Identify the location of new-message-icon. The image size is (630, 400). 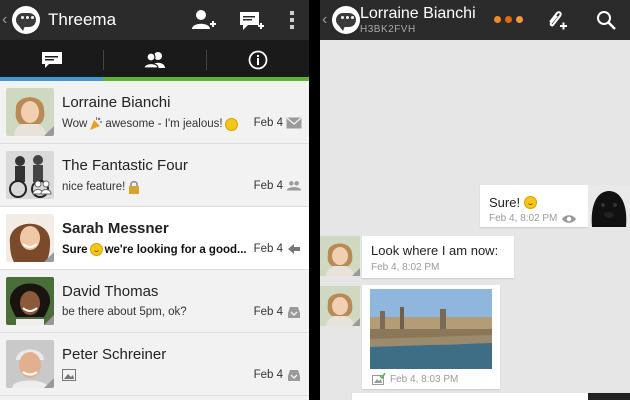
(252, 21).